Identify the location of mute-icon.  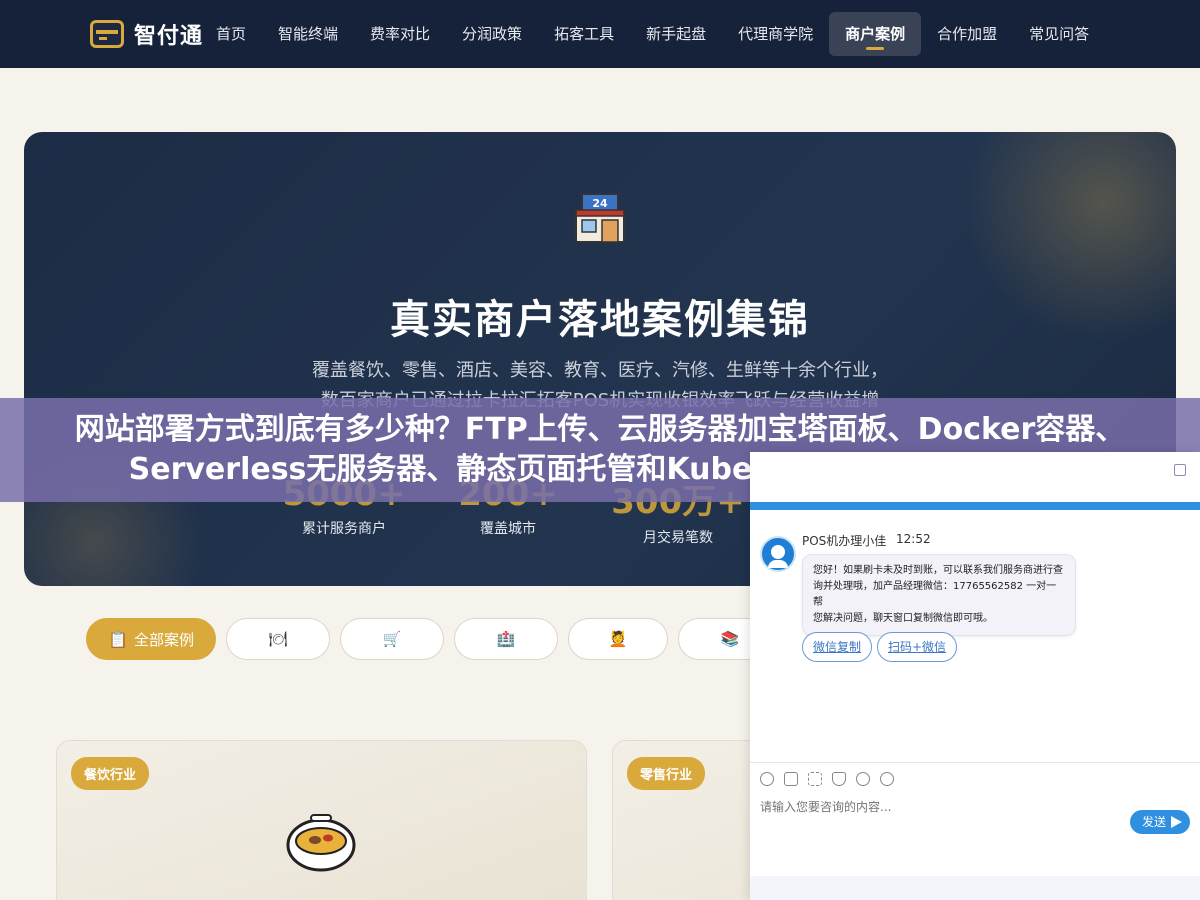
(863, 779).